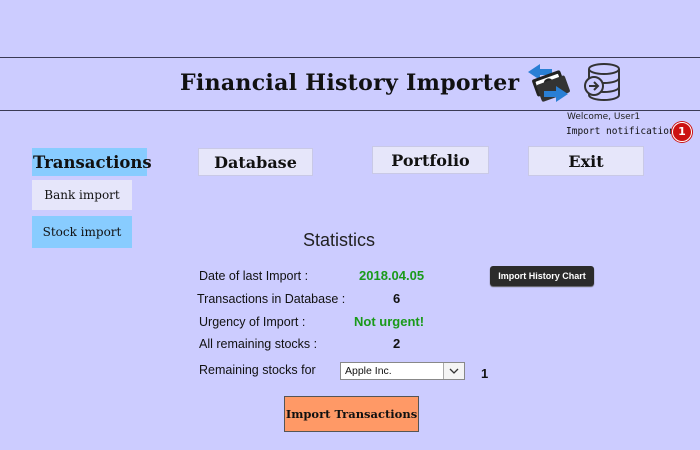 This screenshot has width=700, height=450. Describe the element at coordinates (549, 83) in the screenshot. I see `money-transfer-icon: $` at that location.